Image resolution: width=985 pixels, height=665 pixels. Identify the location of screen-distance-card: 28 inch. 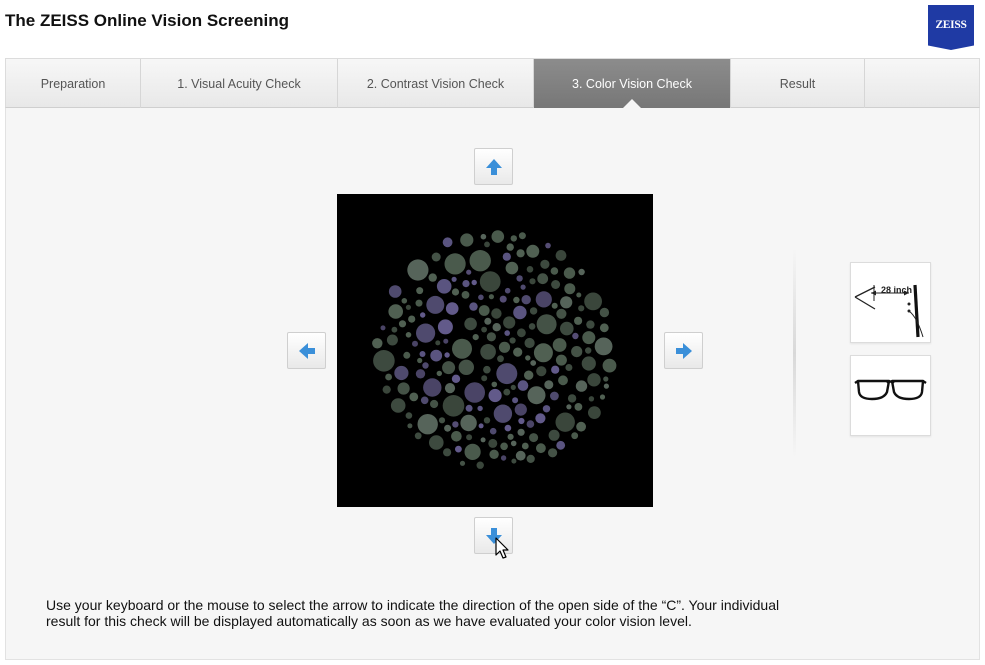
(890, 302).